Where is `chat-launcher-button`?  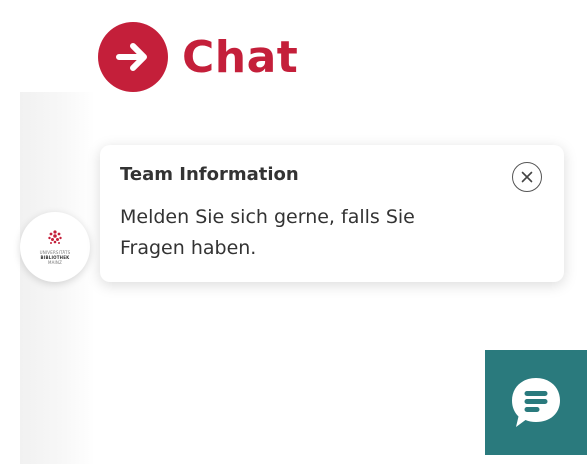
chat-launcher-button is located at coordinates (536, 402).